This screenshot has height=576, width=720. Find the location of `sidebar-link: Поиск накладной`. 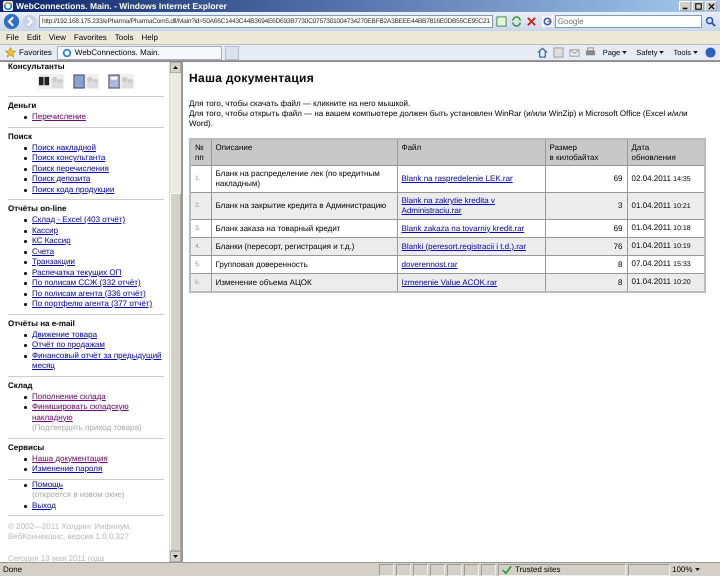

sidebar-link: Поиск накладной is located at coordinates (64, 147).